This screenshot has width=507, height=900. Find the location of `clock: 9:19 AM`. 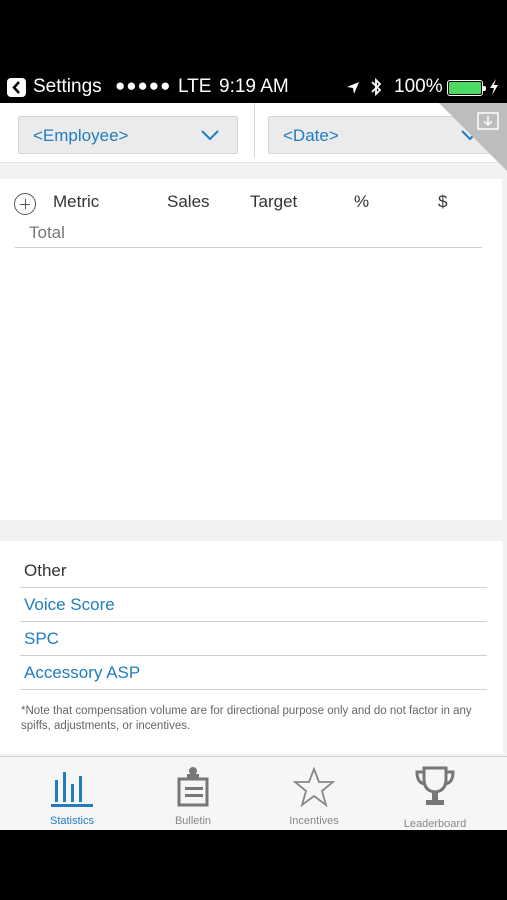

clock: 9:19 AM is located at coordinates (254, 86).